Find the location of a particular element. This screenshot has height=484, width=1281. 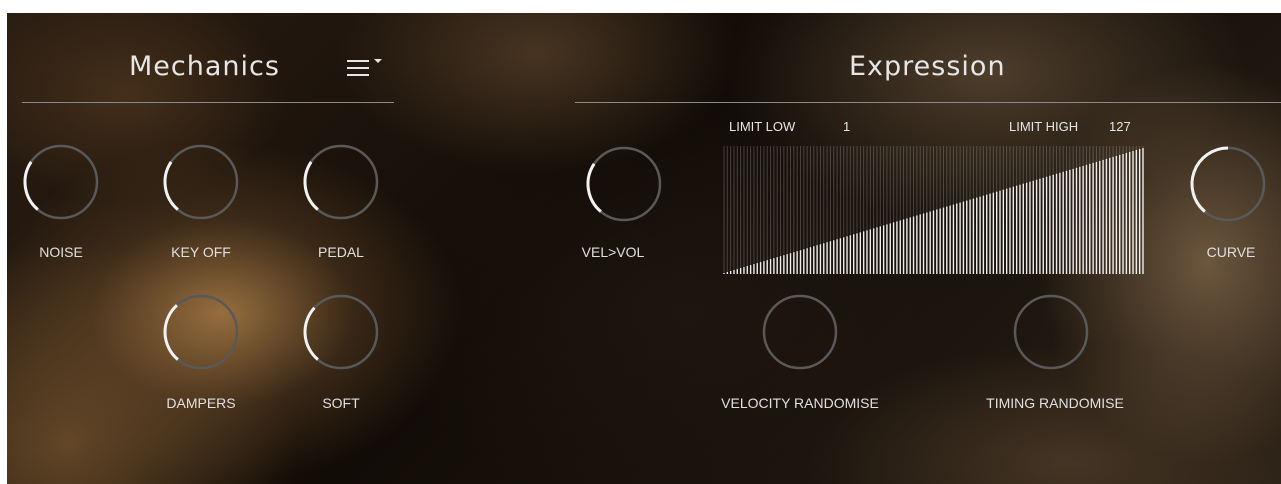

menu-dropdown-icon is located at coordinates (367, 68).